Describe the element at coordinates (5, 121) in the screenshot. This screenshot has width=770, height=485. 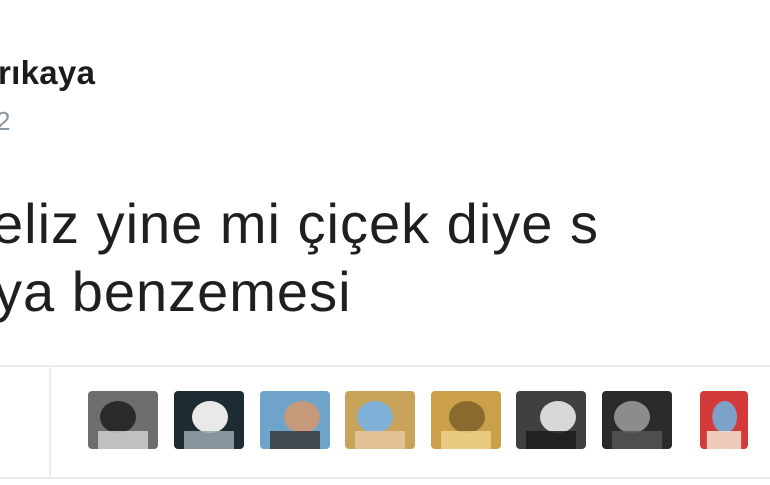
I see `author-handle: 2` at that location.